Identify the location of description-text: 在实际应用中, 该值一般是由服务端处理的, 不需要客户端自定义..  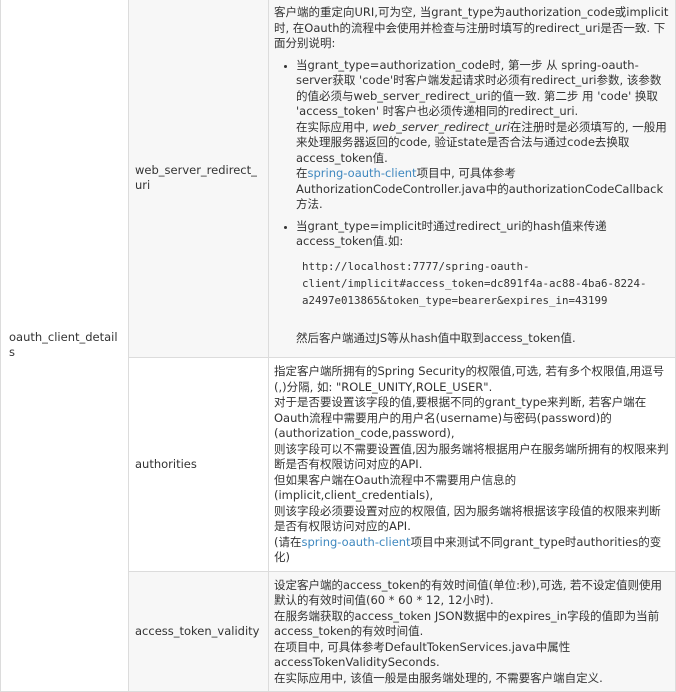
(438, 677).